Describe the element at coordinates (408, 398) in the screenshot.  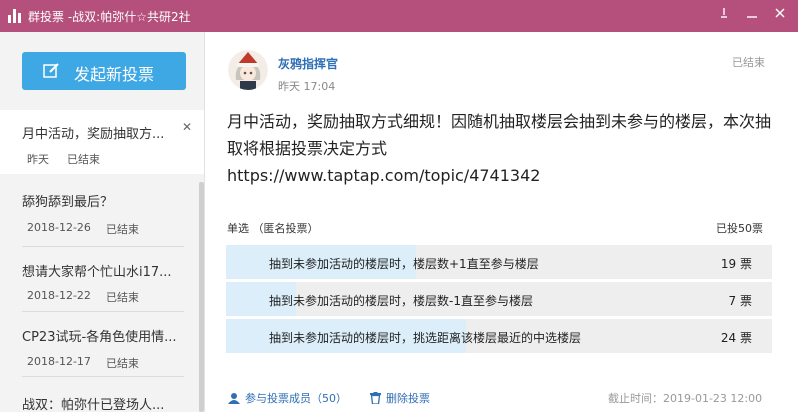
I see `delete-poll-label: 删除投票` at that location.